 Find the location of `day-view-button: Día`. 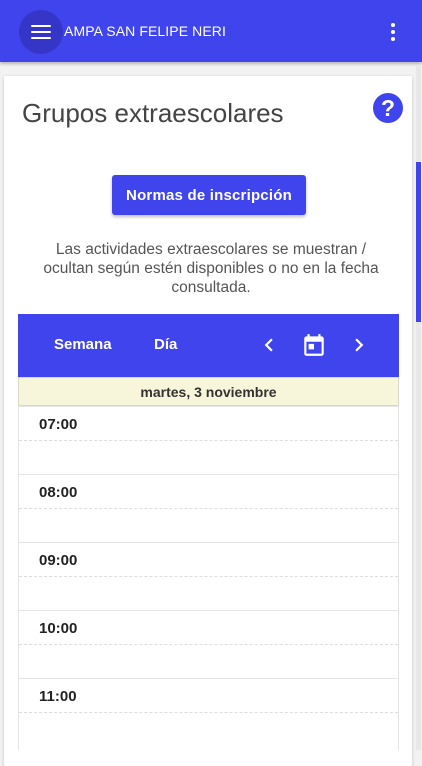

day-view-button: Día is located at coordinates (165, 344).